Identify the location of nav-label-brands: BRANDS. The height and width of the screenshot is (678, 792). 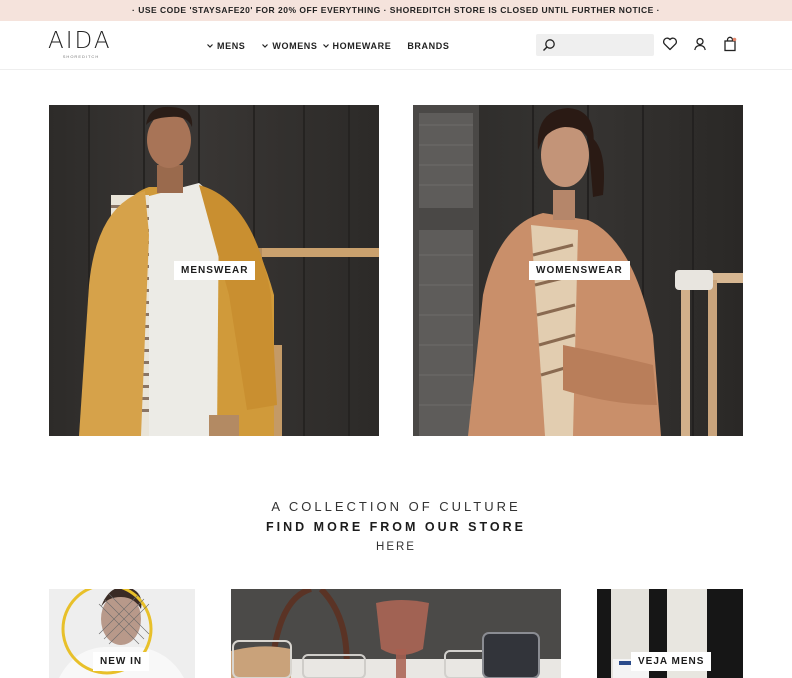
(428, 45).